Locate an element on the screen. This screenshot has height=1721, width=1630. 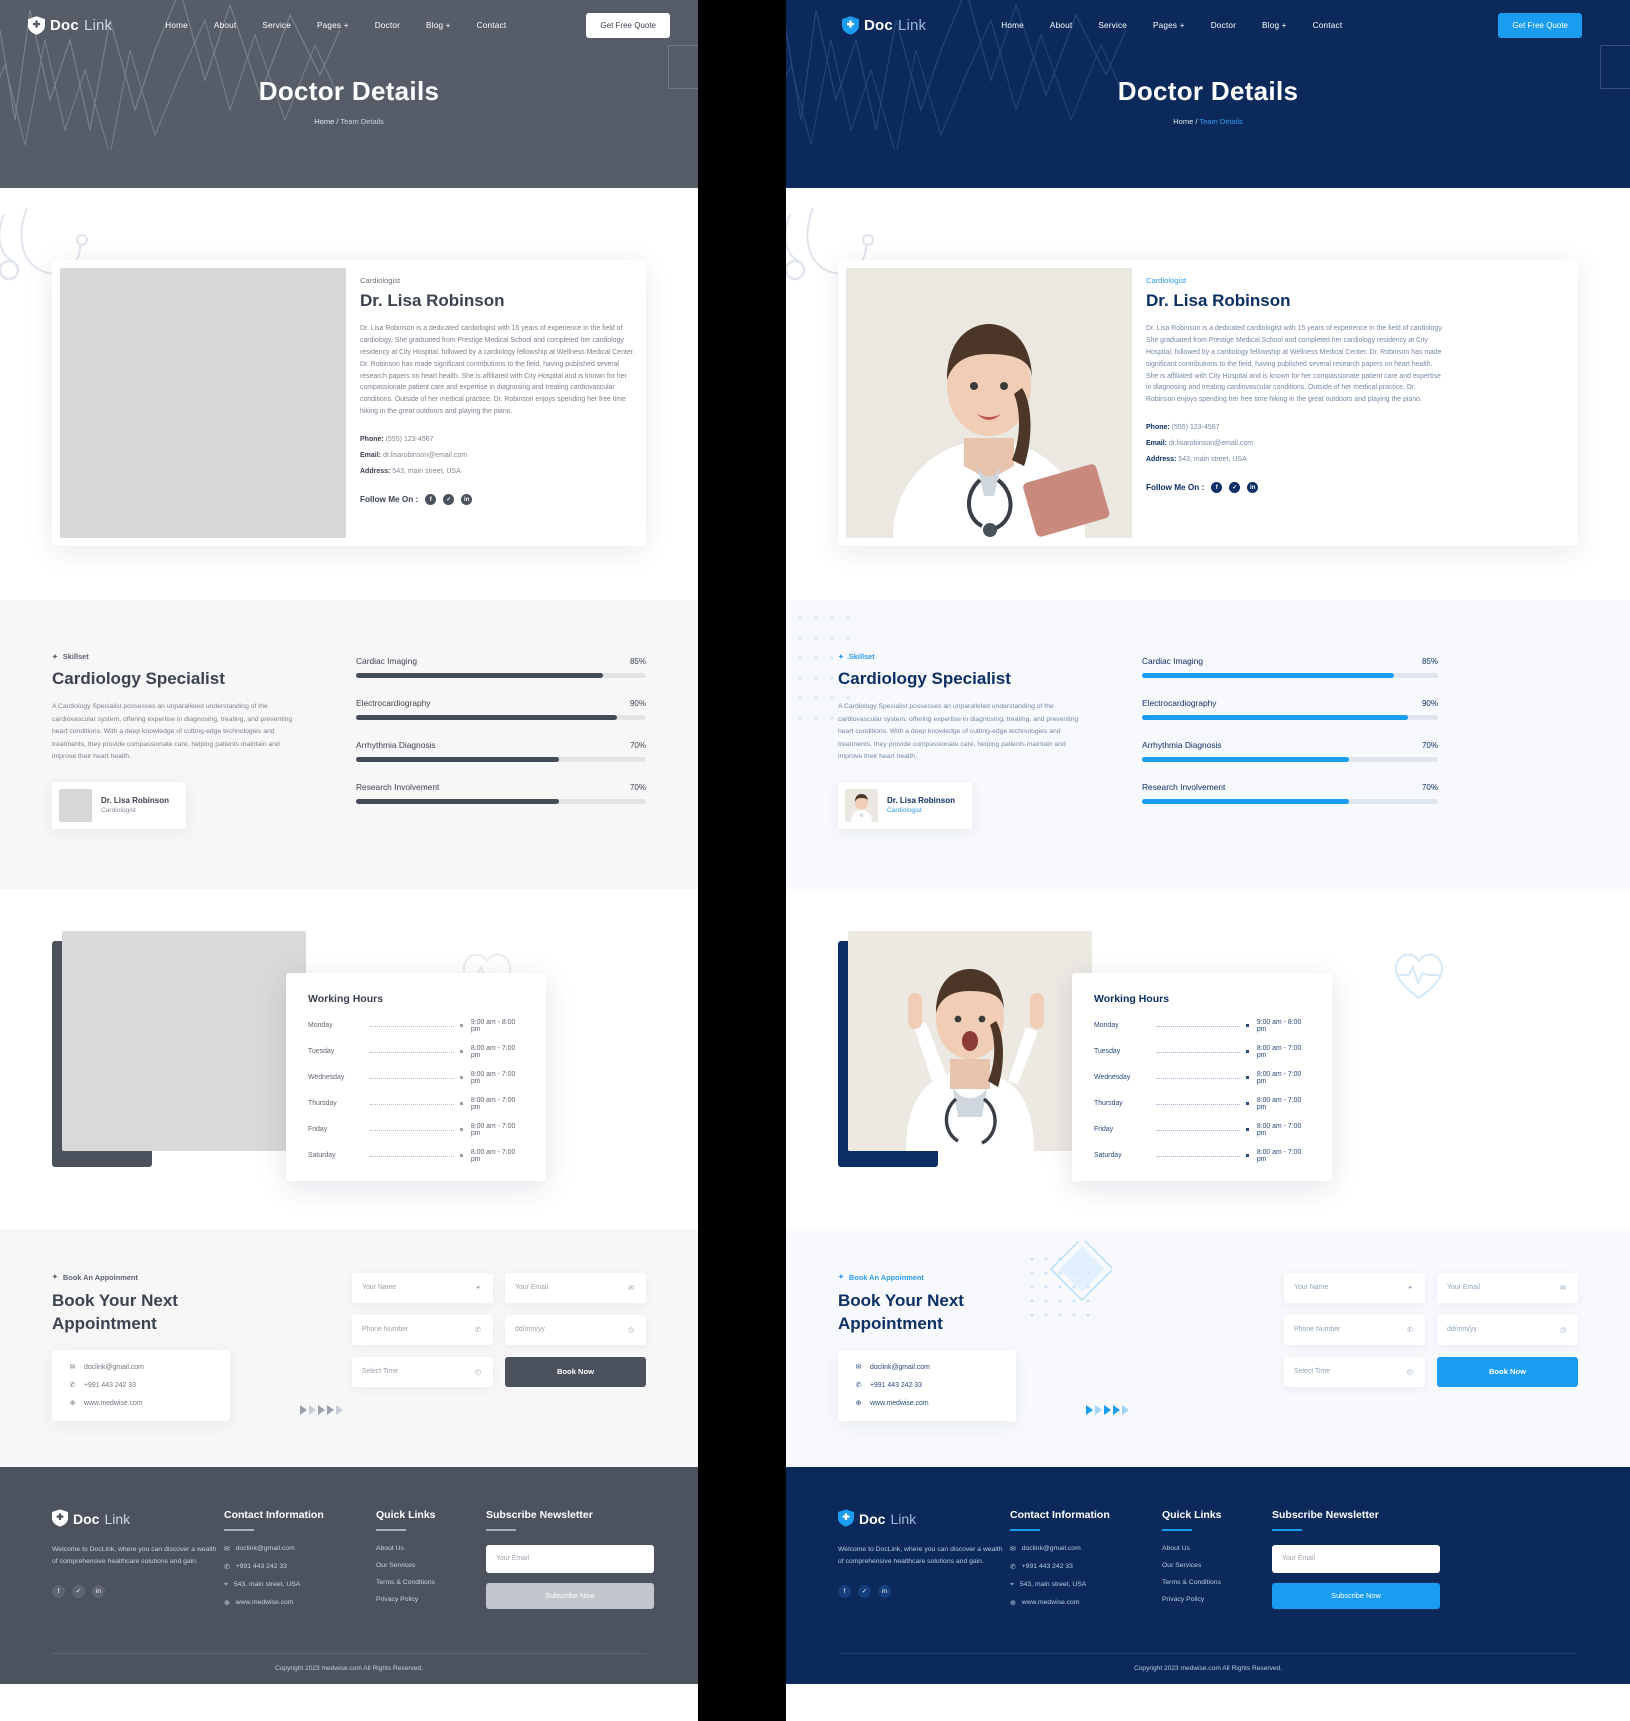
hours-day: Thursday is located at coordinates (1108, 1104).